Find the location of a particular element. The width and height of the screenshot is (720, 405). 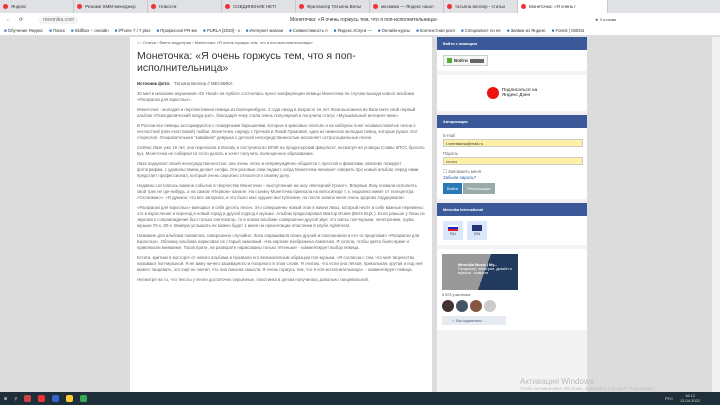

vk-subscribed-button: ✓ Вы подписаны is located at coordinates (474, 320).